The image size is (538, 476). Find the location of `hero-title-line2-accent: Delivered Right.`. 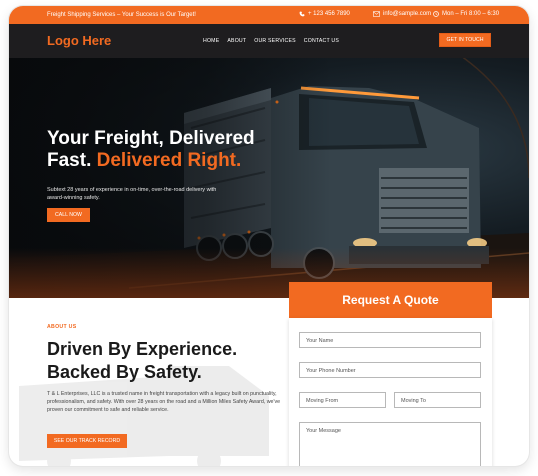

hero-title-line2-accent: Delivered Right. is located at coordinates (169, 160).